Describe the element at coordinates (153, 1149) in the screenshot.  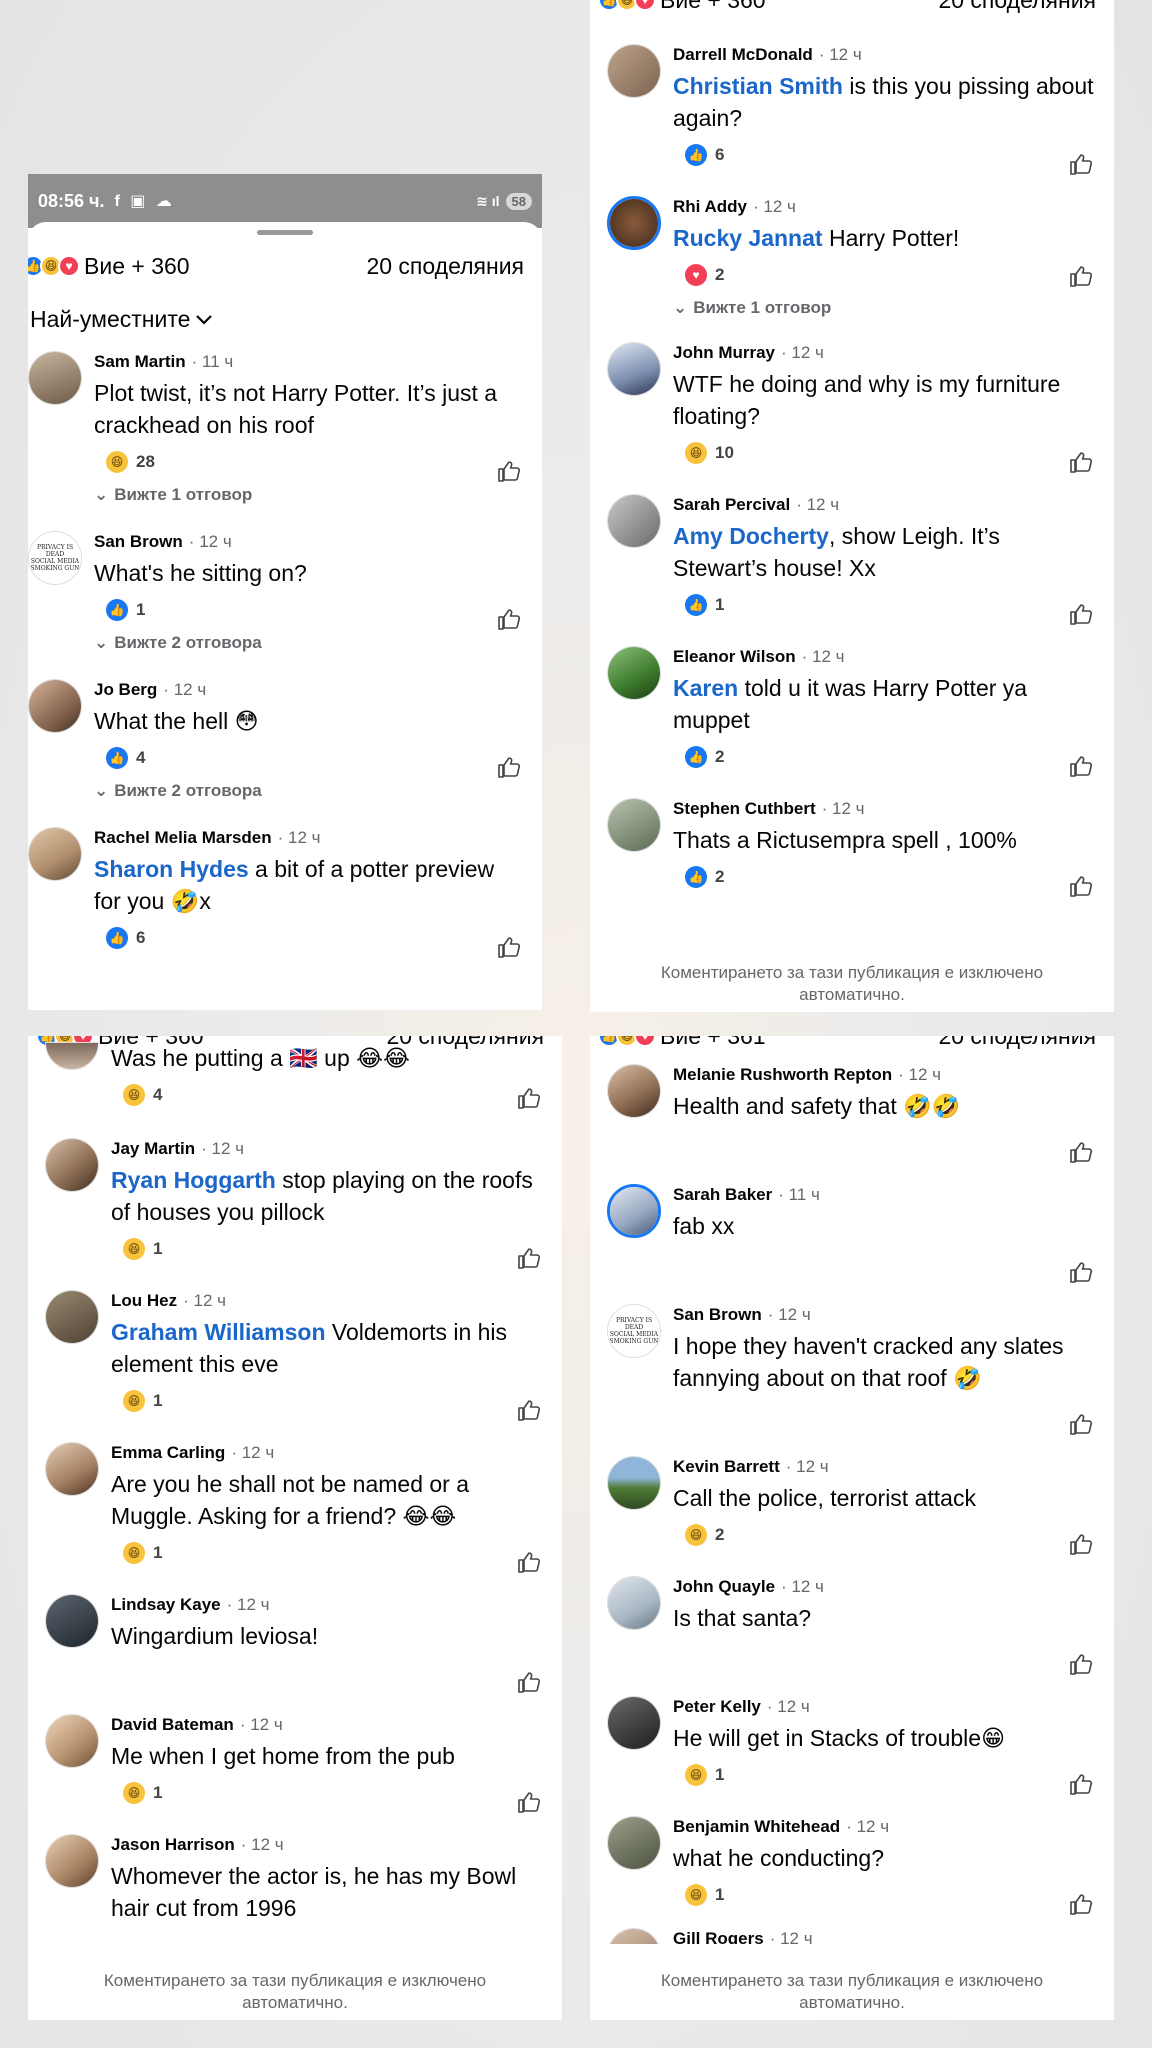
I see `comment-author: Jay Martin` at that location.